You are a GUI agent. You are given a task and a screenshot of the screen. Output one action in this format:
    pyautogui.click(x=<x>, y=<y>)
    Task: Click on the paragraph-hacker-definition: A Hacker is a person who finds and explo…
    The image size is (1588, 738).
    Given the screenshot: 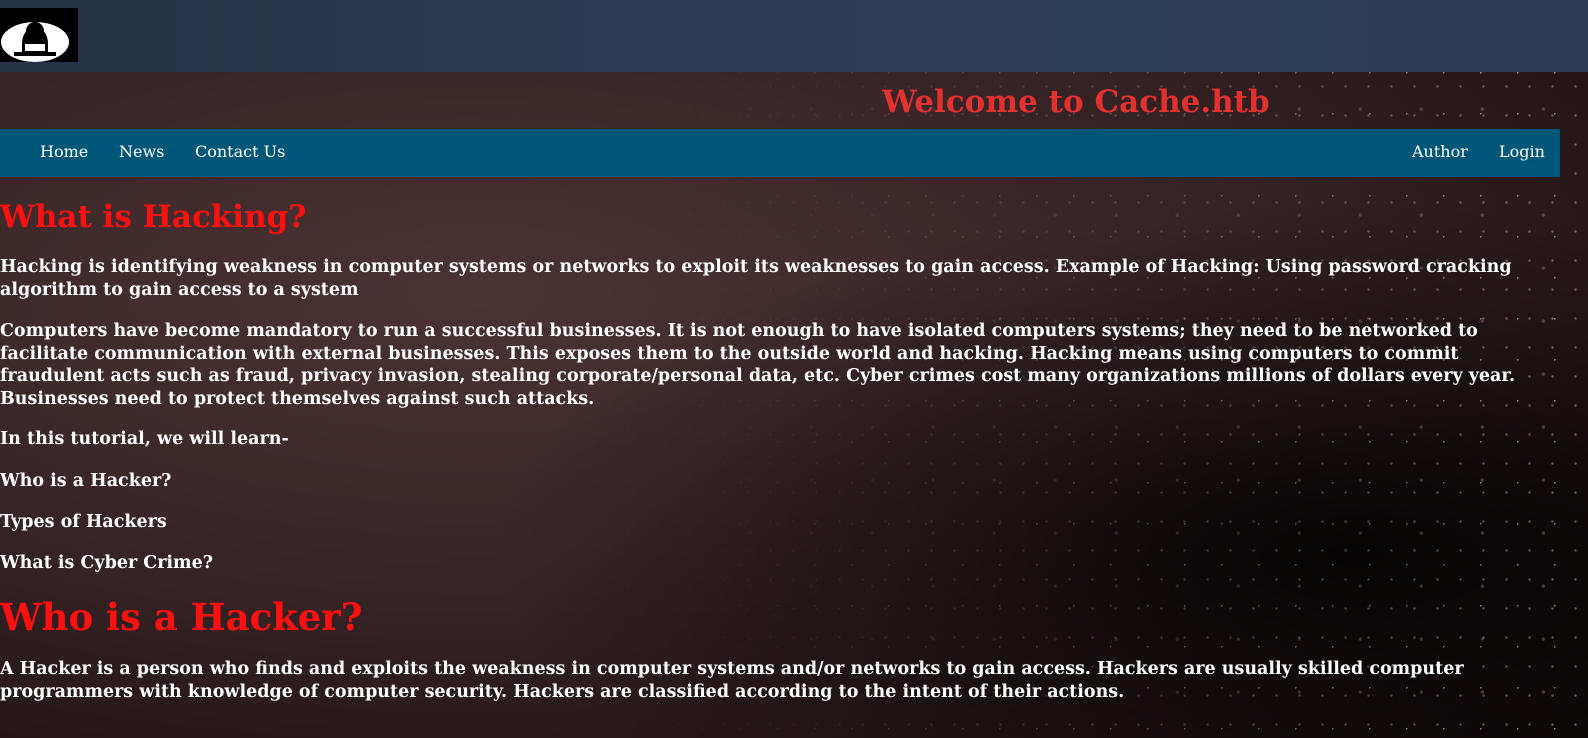 What is the action you would take?
    pyautogui.click(x=732, y=680)
    